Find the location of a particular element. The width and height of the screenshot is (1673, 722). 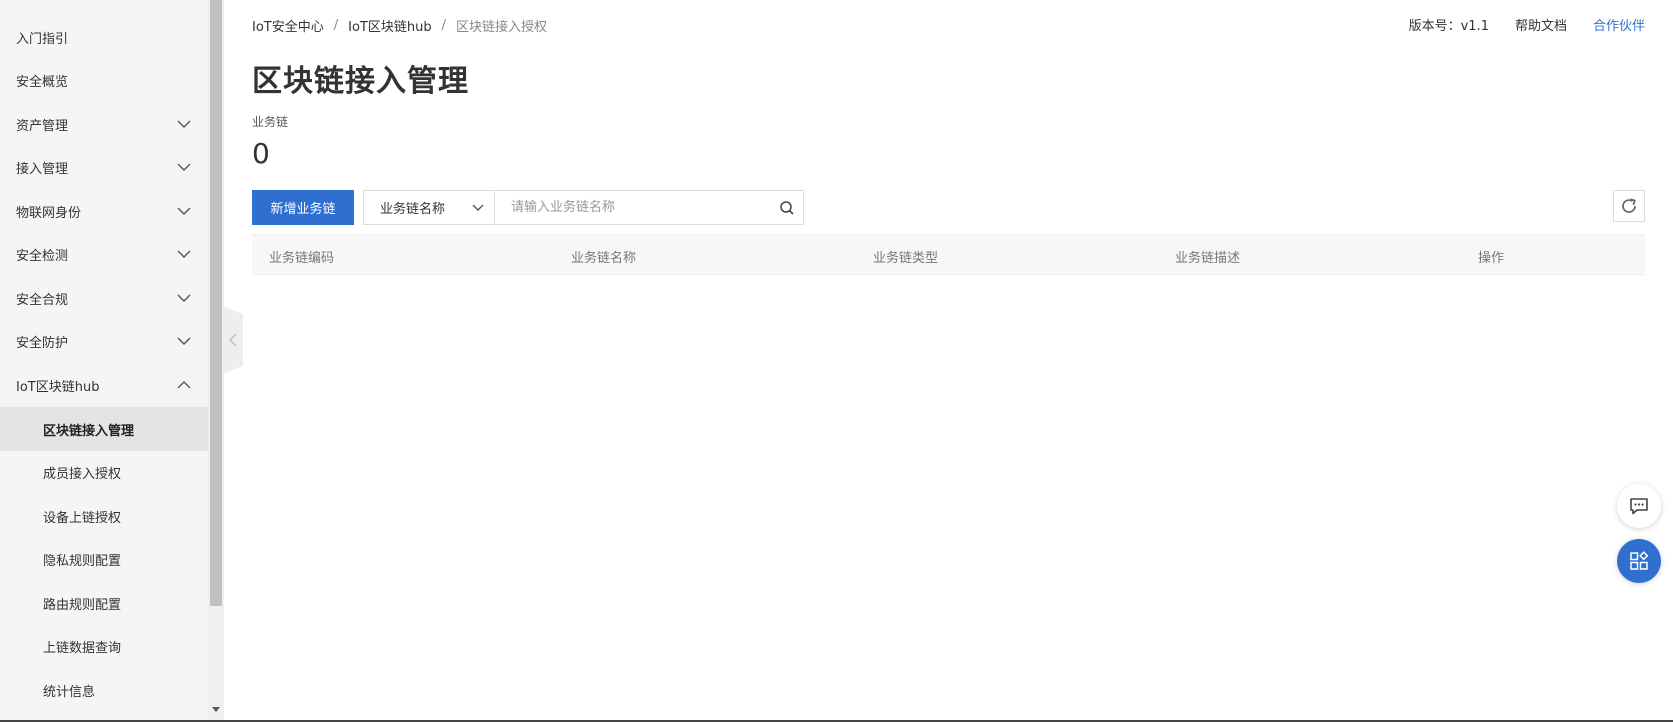

sidebar-item-access-management: 接入管理 is located at coordinates (104, 167).